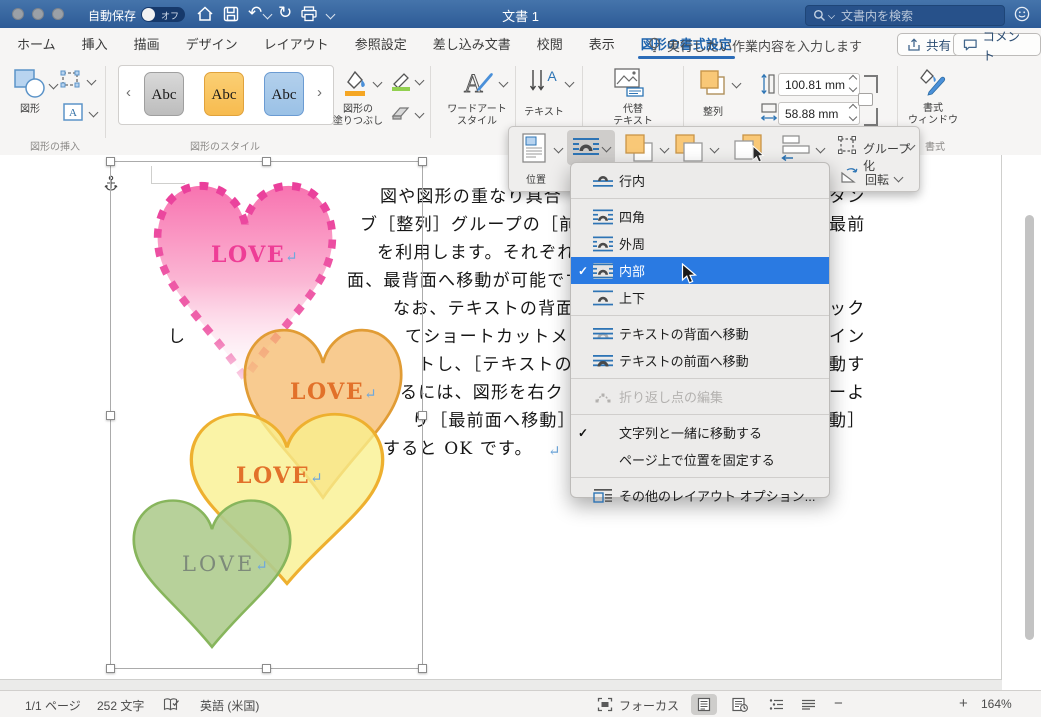 This screenshot has height=717, width=1041. Describe the element at coordinates (472, 45) in the screenshot. I see `tab-mailings: 差し込み文書` at that location.